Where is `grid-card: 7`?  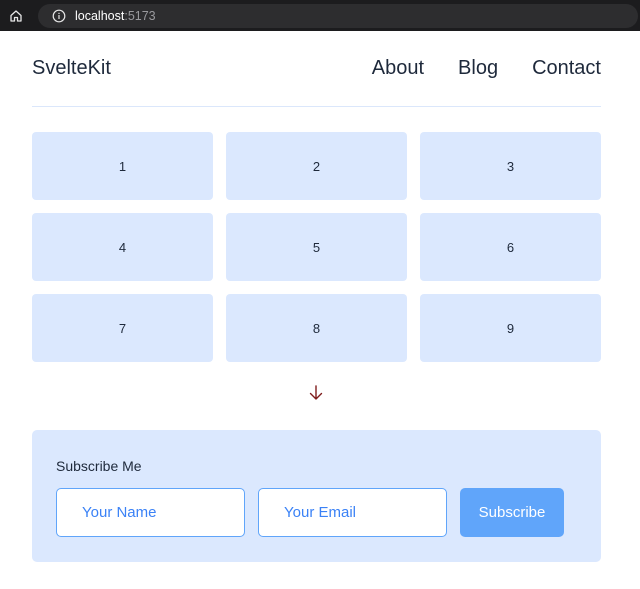
grid-card: 7 is located at coordinates (122, 328).